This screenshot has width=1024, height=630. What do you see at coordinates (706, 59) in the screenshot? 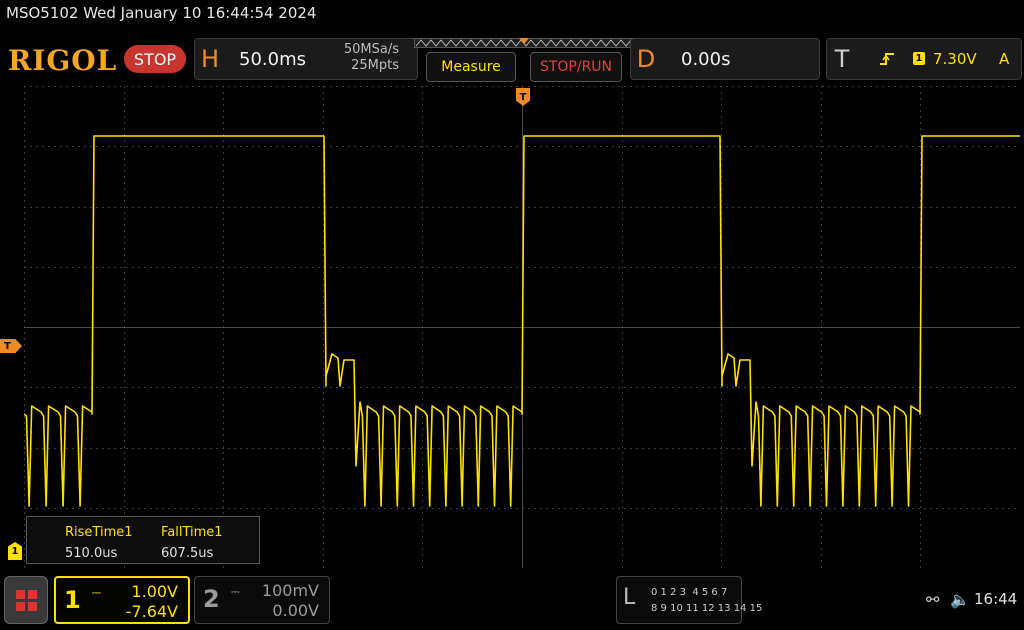
I see `delay-value: 0.00s` at bounding box center [706, 59].